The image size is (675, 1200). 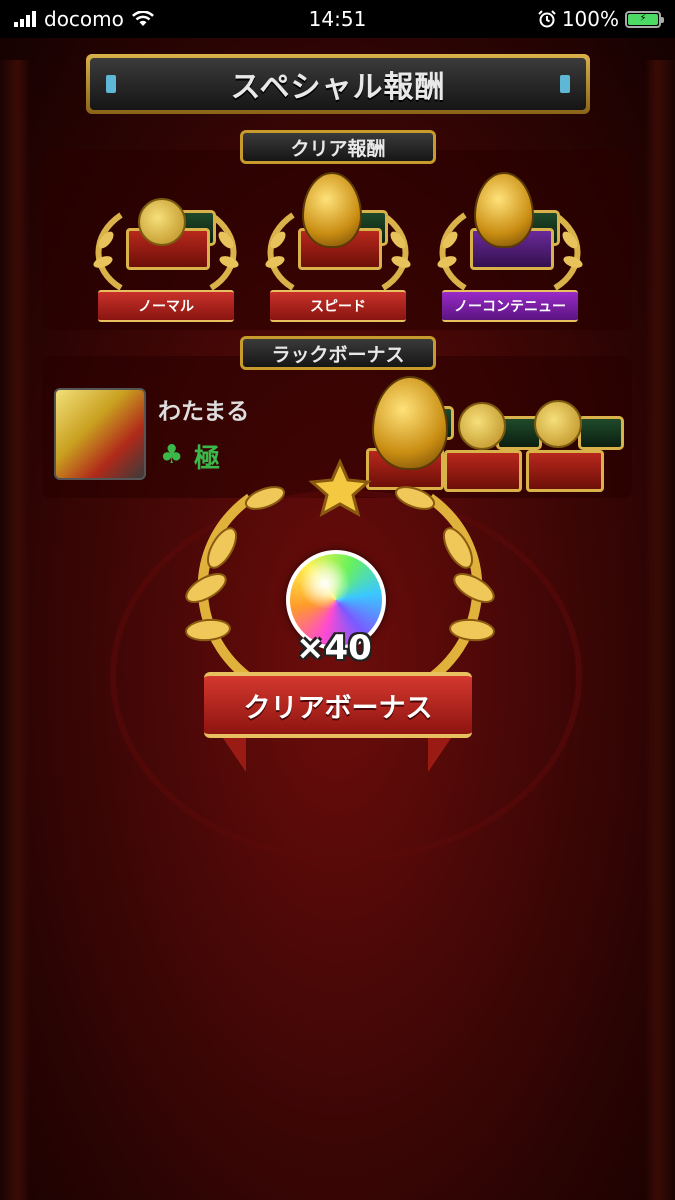 I want to click on banner-stud-left, so click(x=111, y=84).